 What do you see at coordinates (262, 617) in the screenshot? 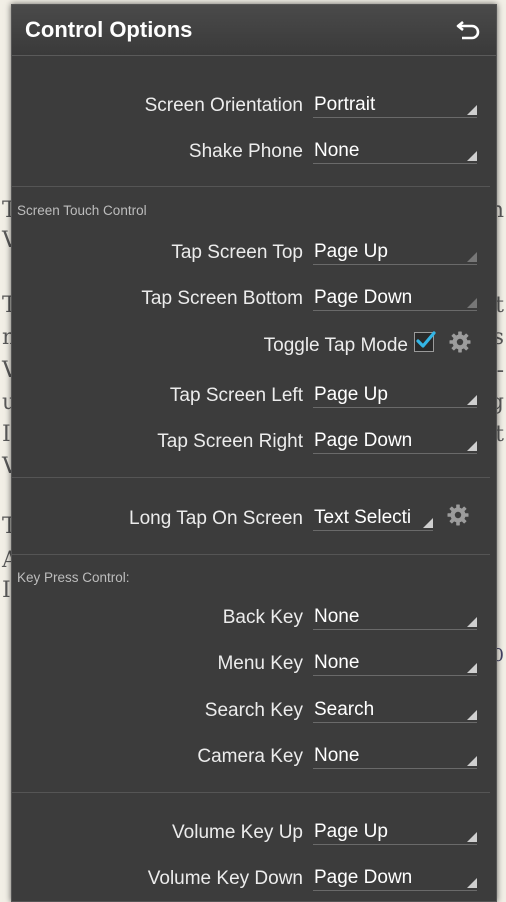
I see `setting-label: Back Key` at bounding box center [262, 617].